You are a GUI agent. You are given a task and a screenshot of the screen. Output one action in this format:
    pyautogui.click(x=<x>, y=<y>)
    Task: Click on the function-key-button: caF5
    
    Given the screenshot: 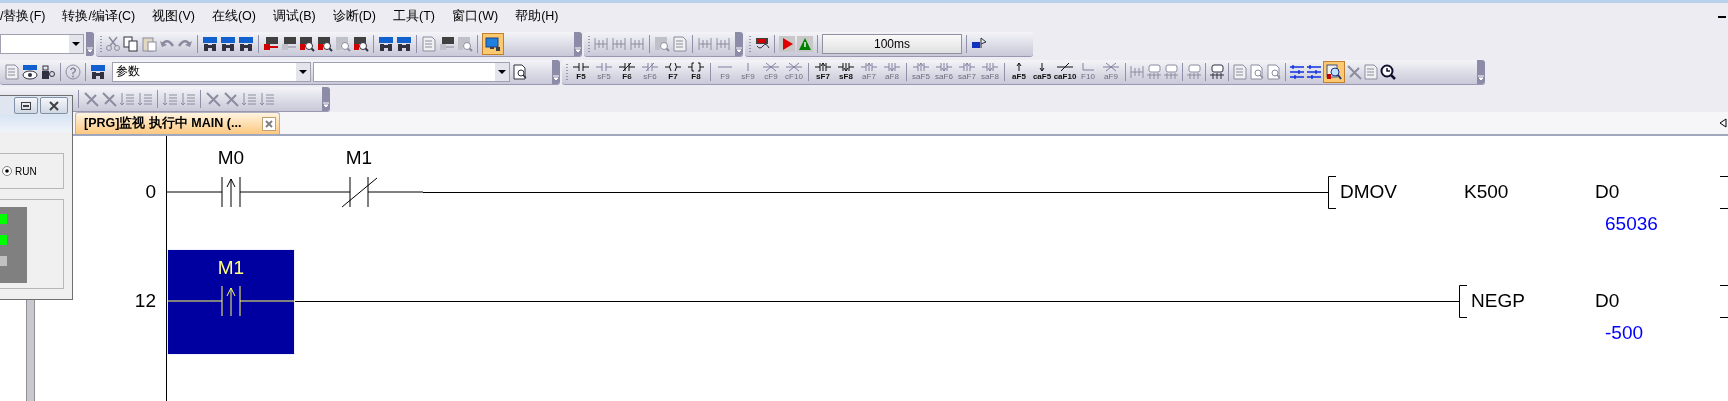 What is the action you would take?
    pyautogui.click(x=1042, y=71)
    